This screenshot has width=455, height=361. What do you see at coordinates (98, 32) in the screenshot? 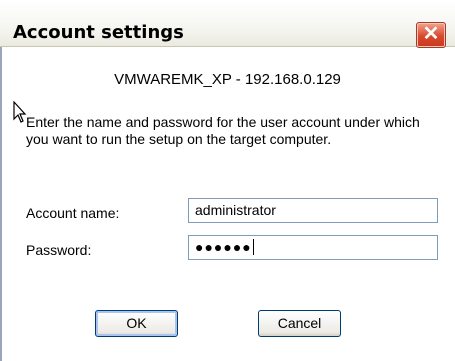
I see `dialog-title: Account settings` at bounding box center [98, 32].